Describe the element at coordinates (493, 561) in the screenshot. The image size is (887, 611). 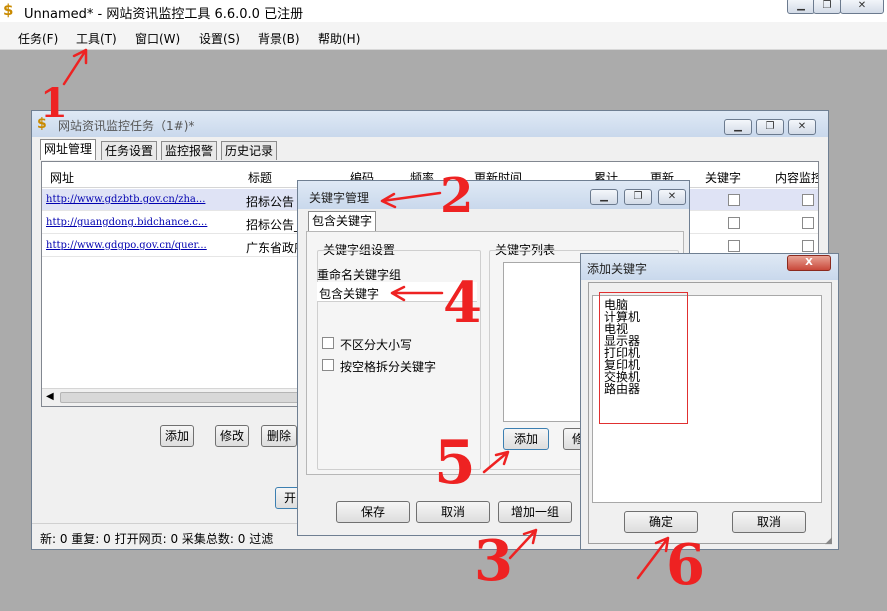
I see `annotation-number-3: 3` at that location.